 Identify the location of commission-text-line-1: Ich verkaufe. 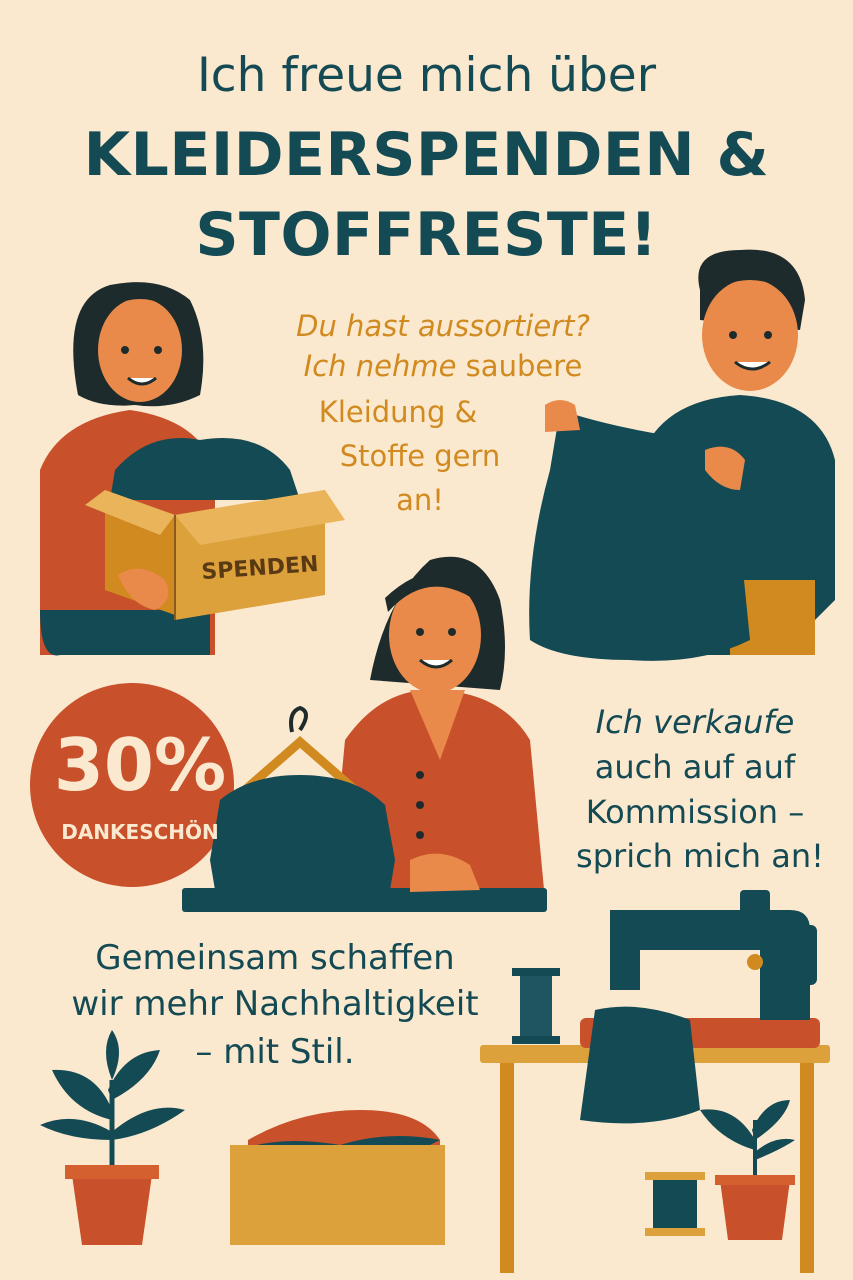
(695, 722).